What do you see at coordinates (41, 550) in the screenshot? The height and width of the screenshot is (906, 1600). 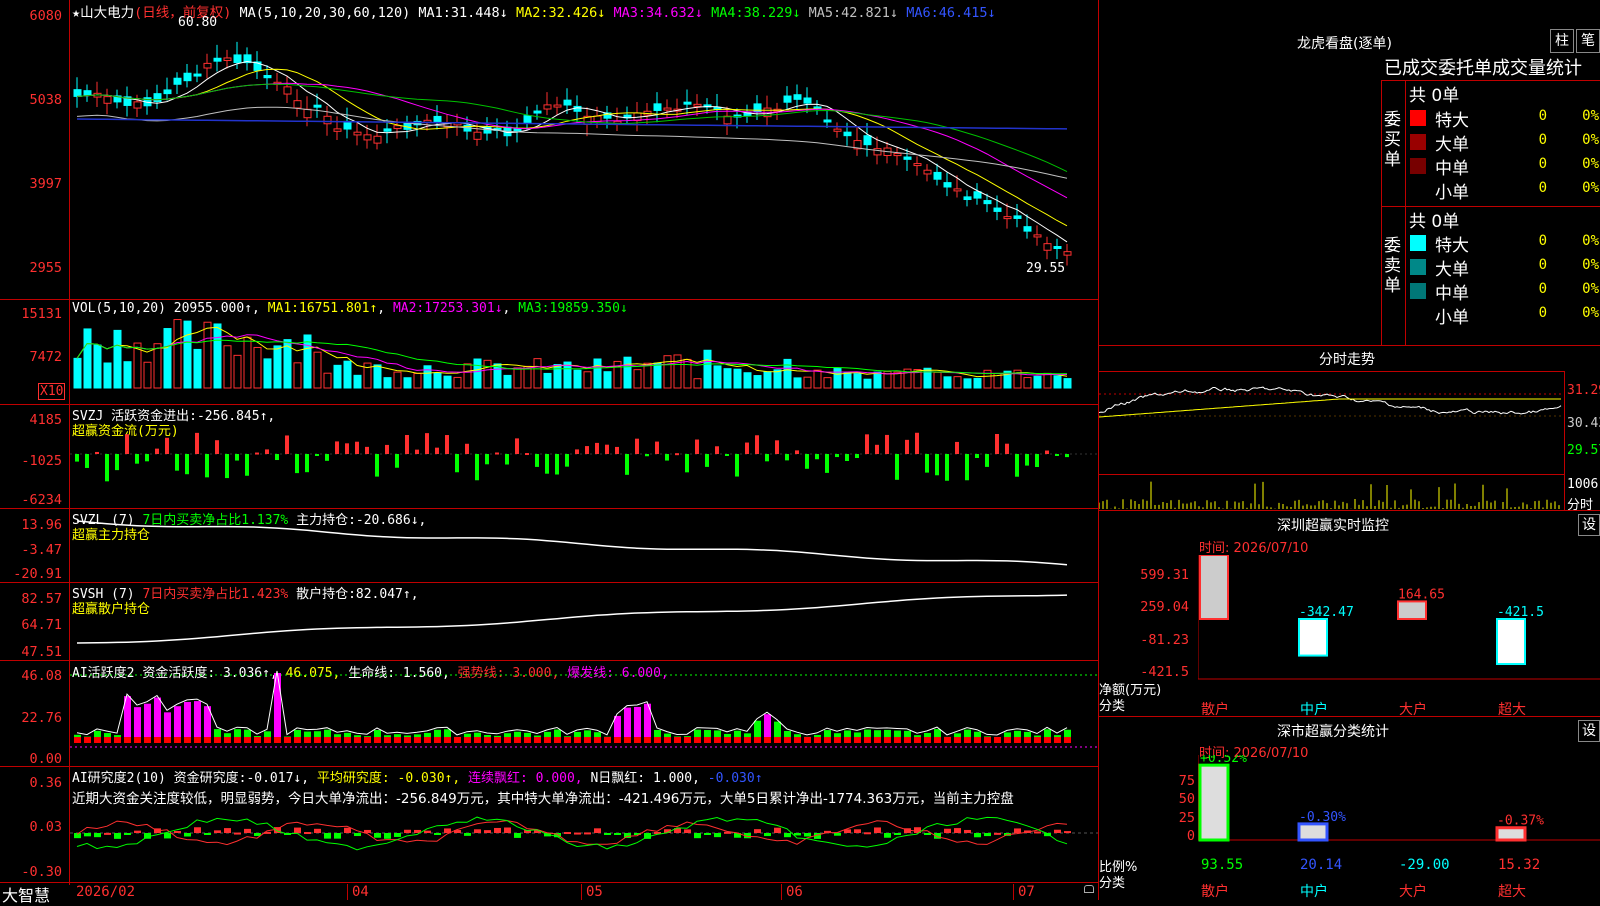 I see `svzl-axis-label: -3.47` at bounding box center [41, 550].